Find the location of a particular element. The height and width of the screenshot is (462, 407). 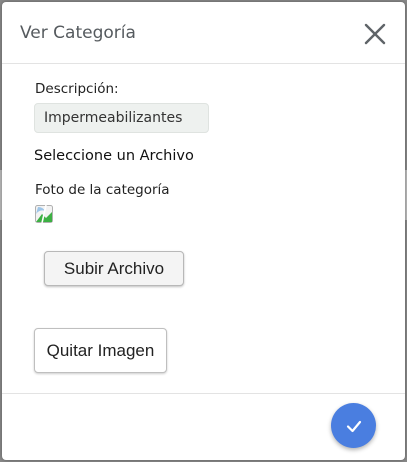

broken-image-icon is located at coordinates (44, 214).